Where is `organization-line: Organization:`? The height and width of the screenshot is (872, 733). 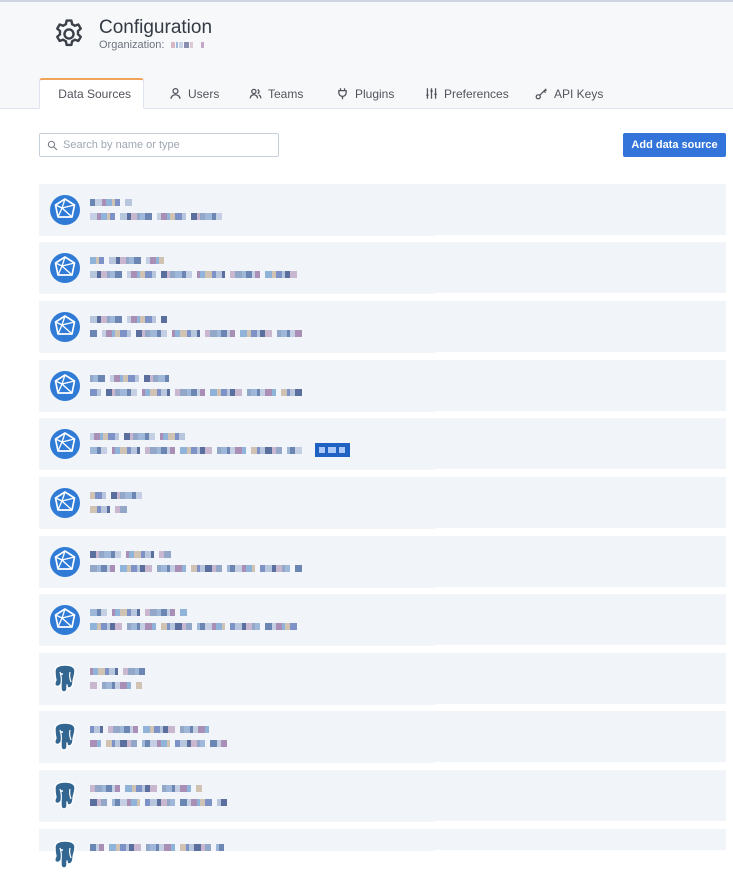
organization-line: Organization: is located at coordinates (152, 45).